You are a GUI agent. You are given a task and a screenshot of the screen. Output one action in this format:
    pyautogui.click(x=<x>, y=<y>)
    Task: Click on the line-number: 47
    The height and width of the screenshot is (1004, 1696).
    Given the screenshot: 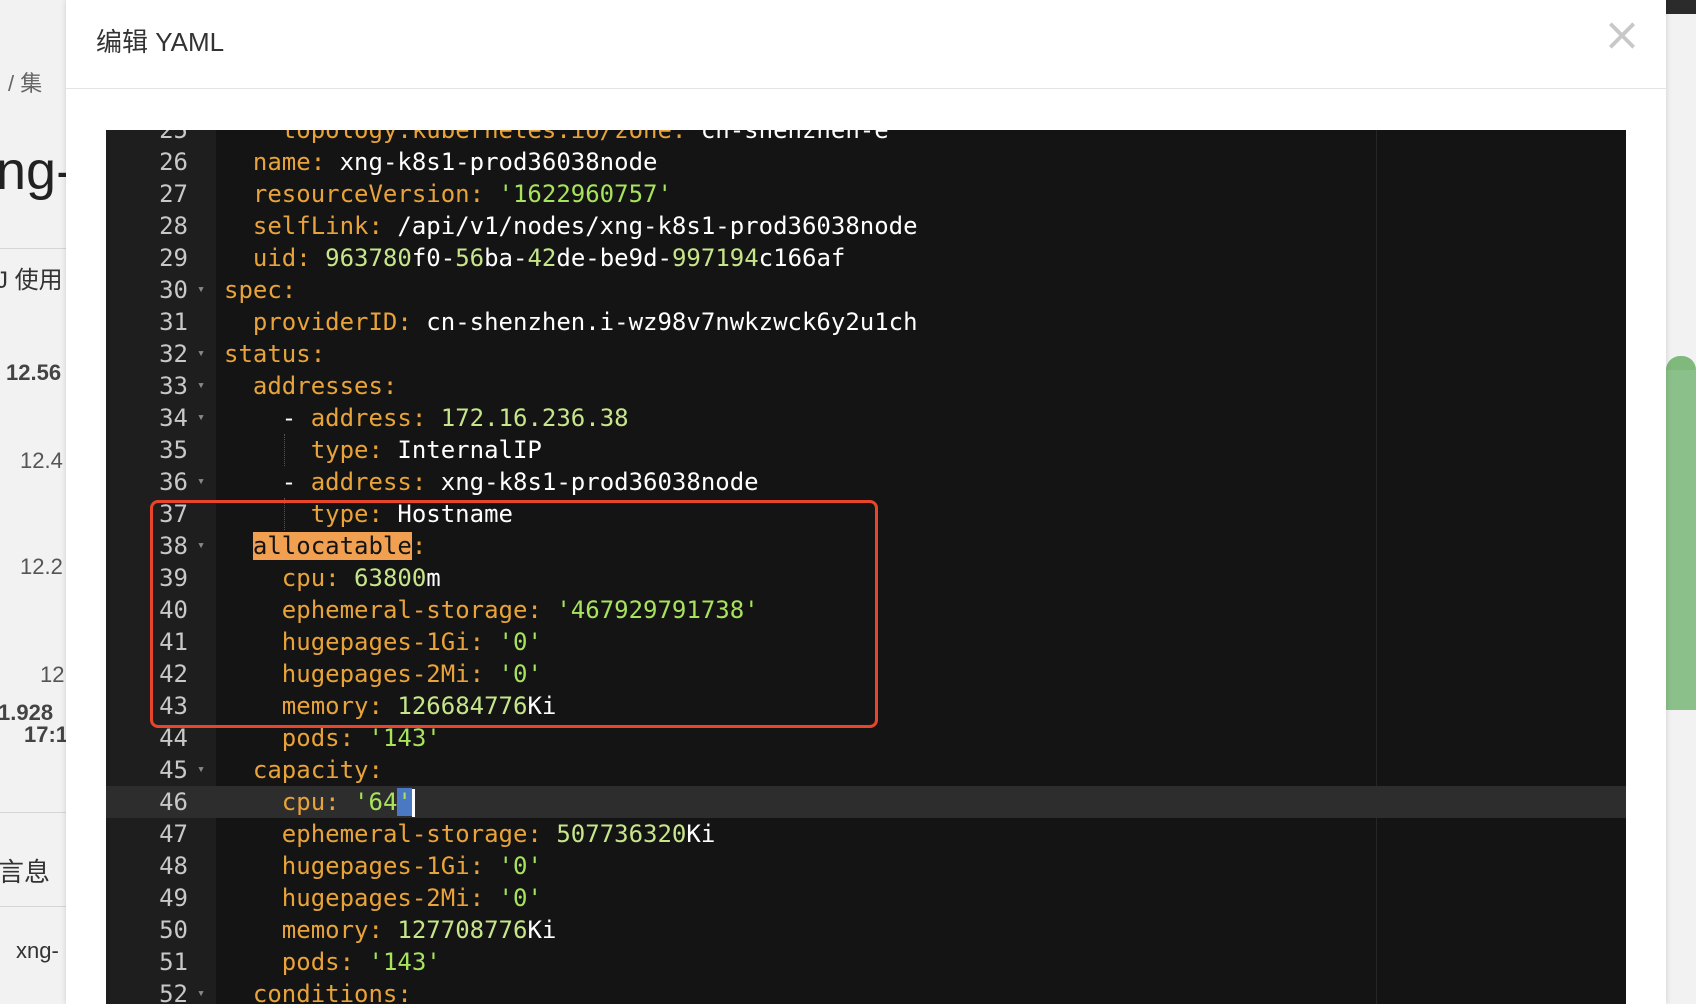 What is the action you would take?
    pyautogui.click(x=173, y=834)
    